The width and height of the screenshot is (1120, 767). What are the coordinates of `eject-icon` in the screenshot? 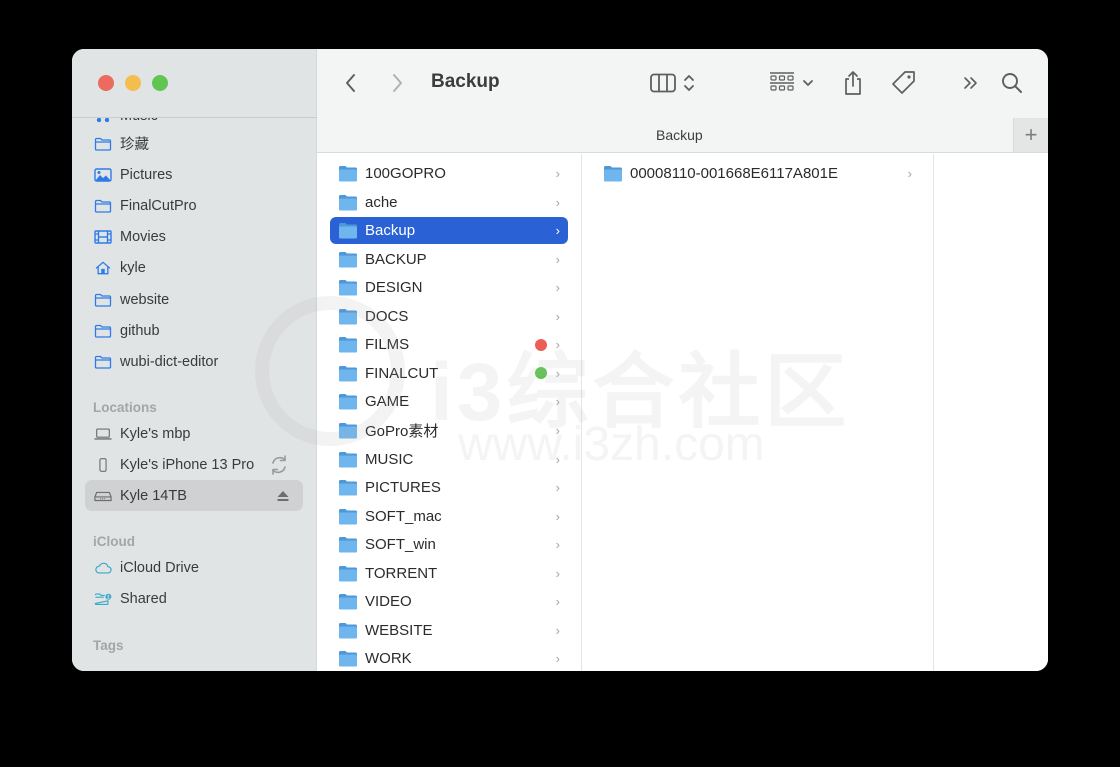 It's located at (283, 496).